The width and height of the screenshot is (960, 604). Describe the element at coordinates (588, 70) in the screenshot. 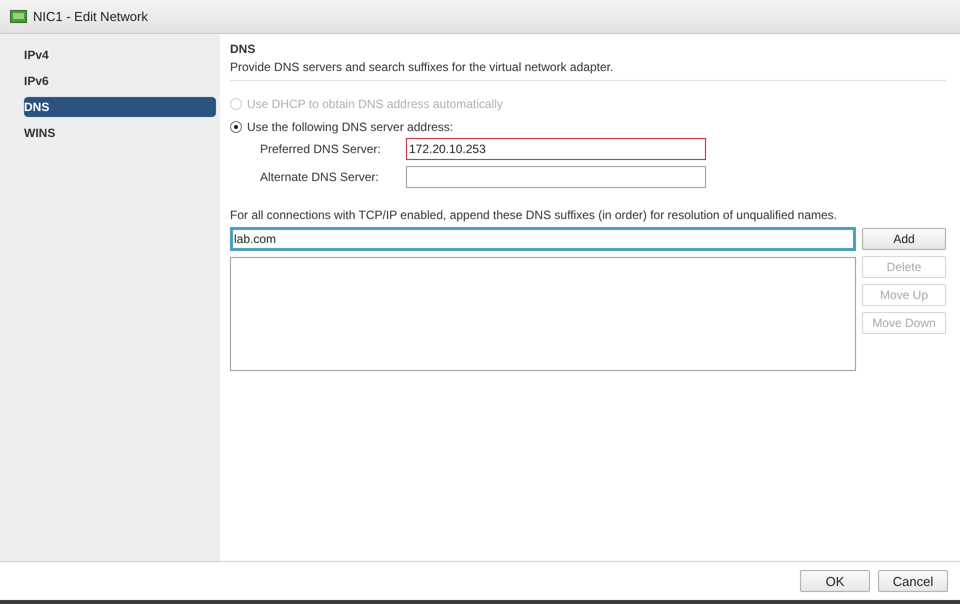

I see `section-description: Provide DNS servers and search suffixes for the virtual network adapter.` at that location.